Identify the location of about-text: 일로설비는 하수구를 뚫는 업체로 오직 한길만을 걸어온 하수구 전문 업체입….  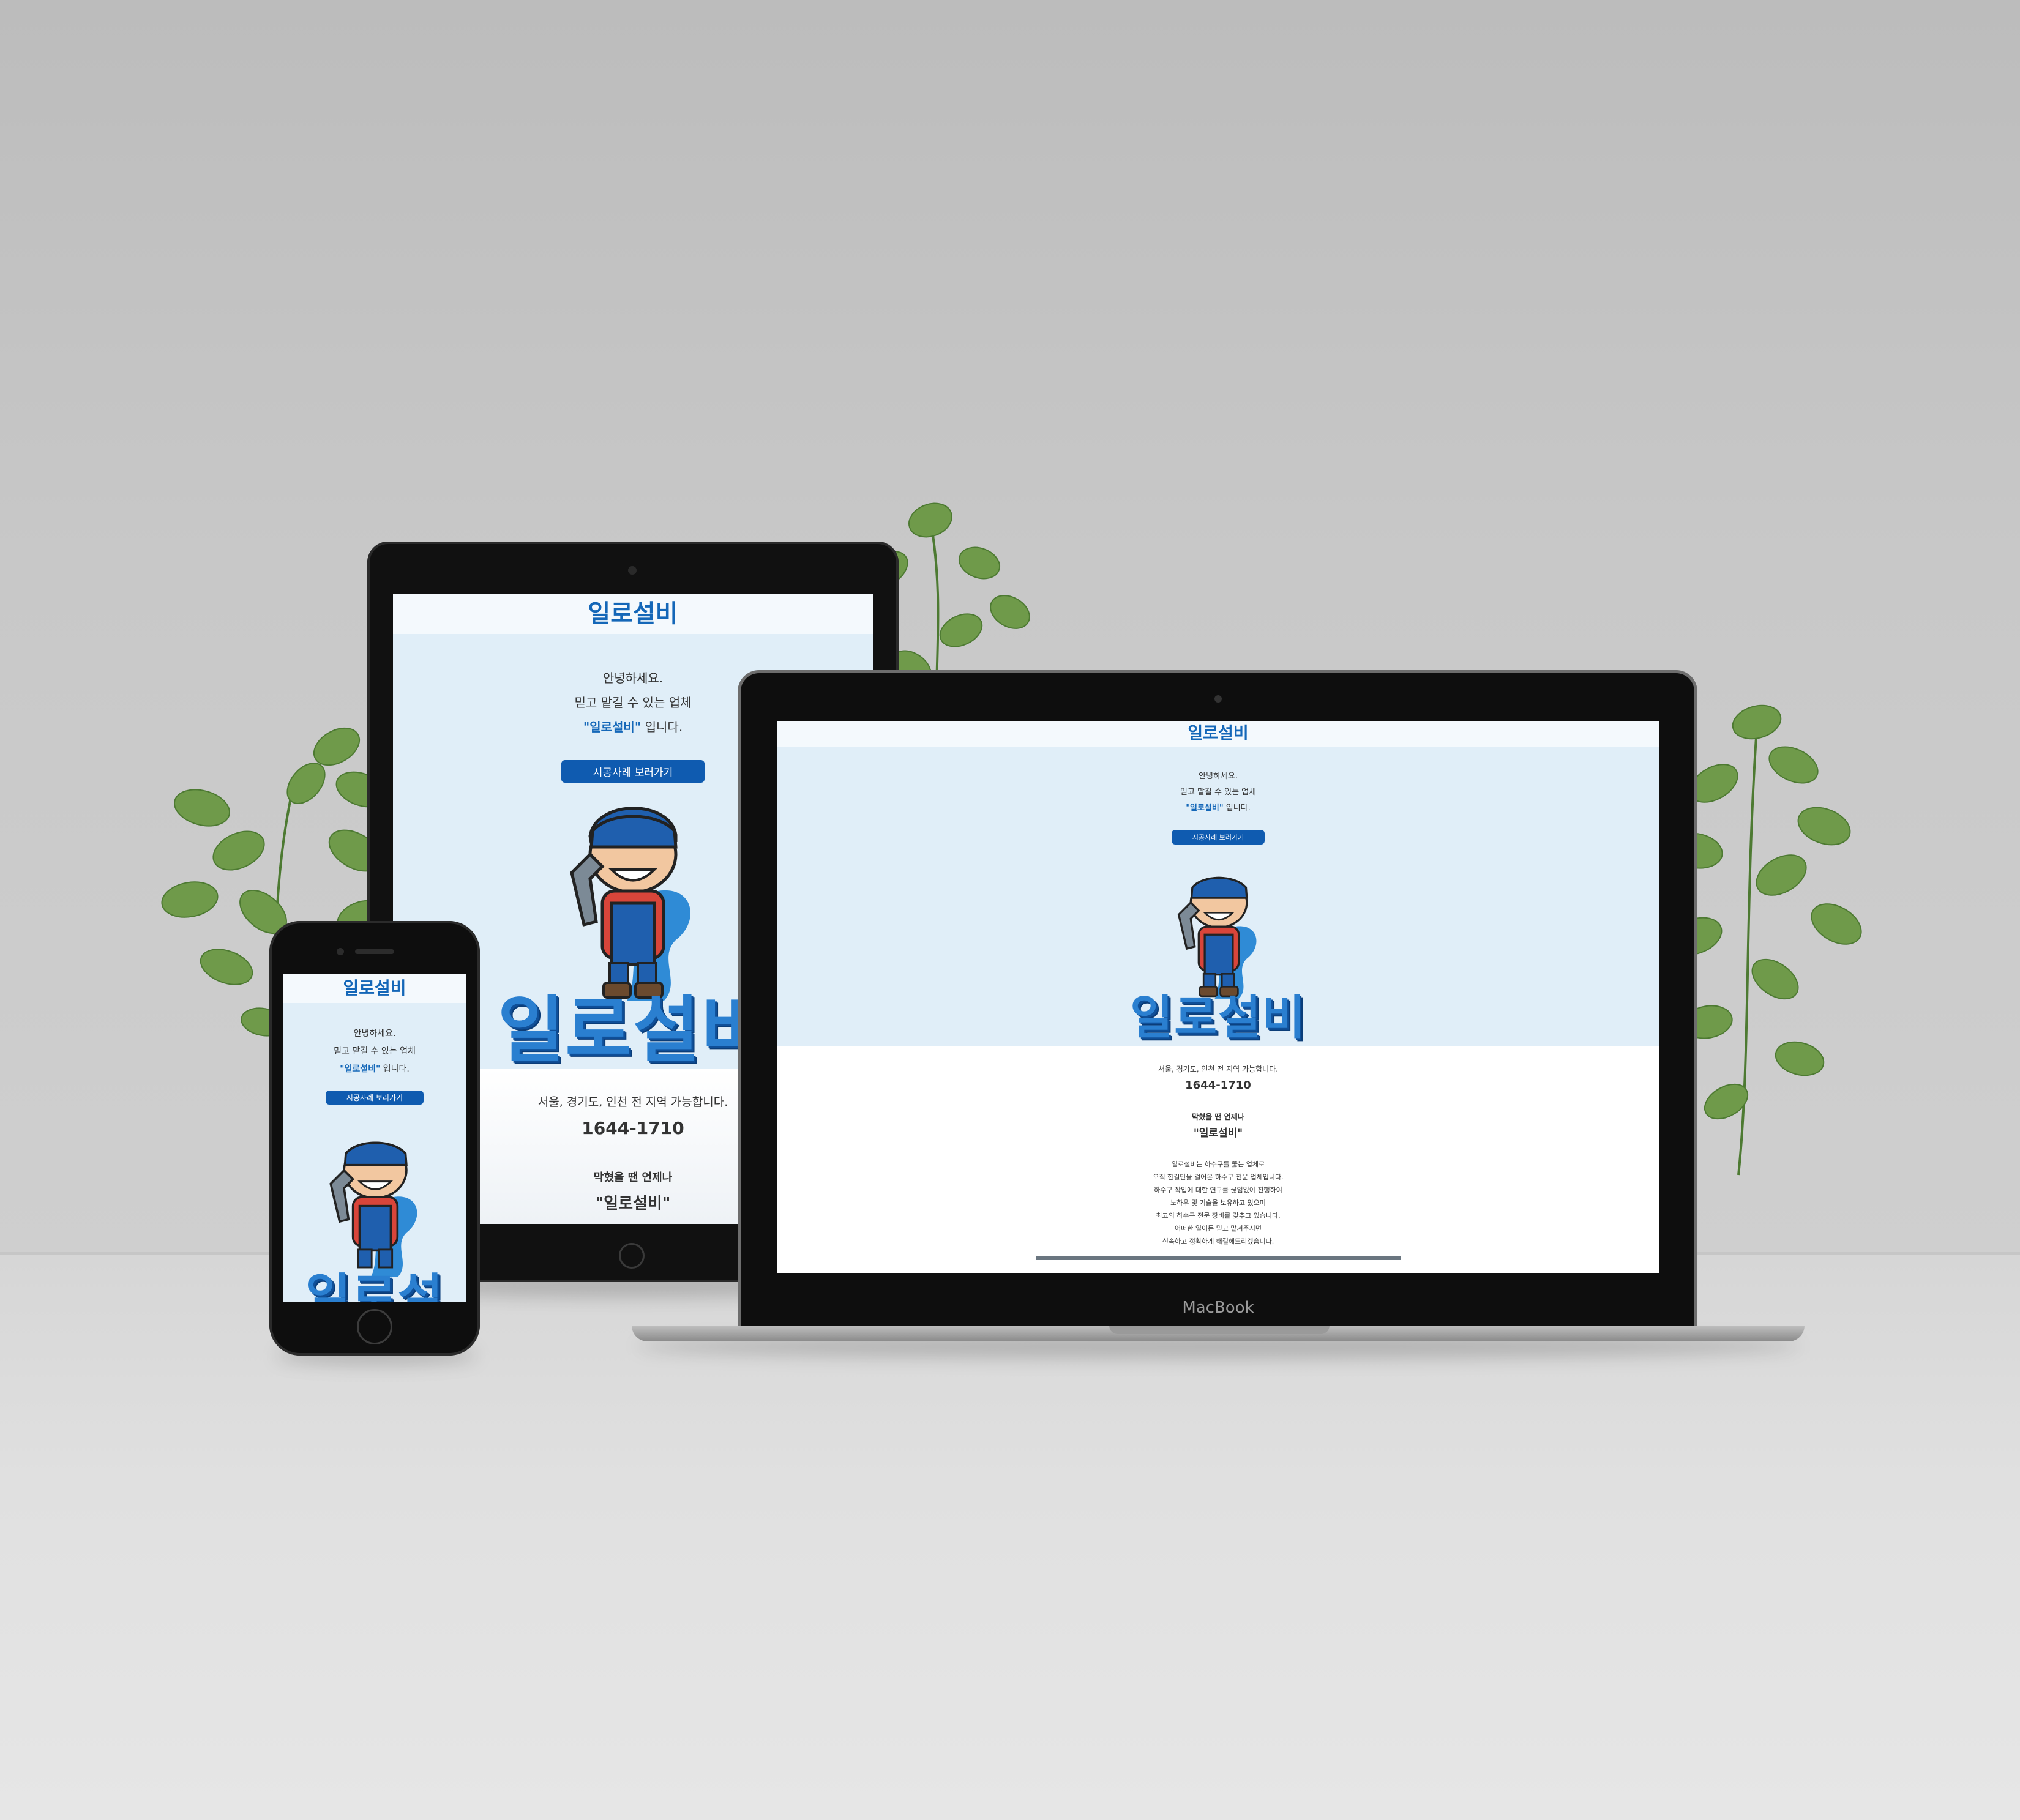
(1218, 1203).